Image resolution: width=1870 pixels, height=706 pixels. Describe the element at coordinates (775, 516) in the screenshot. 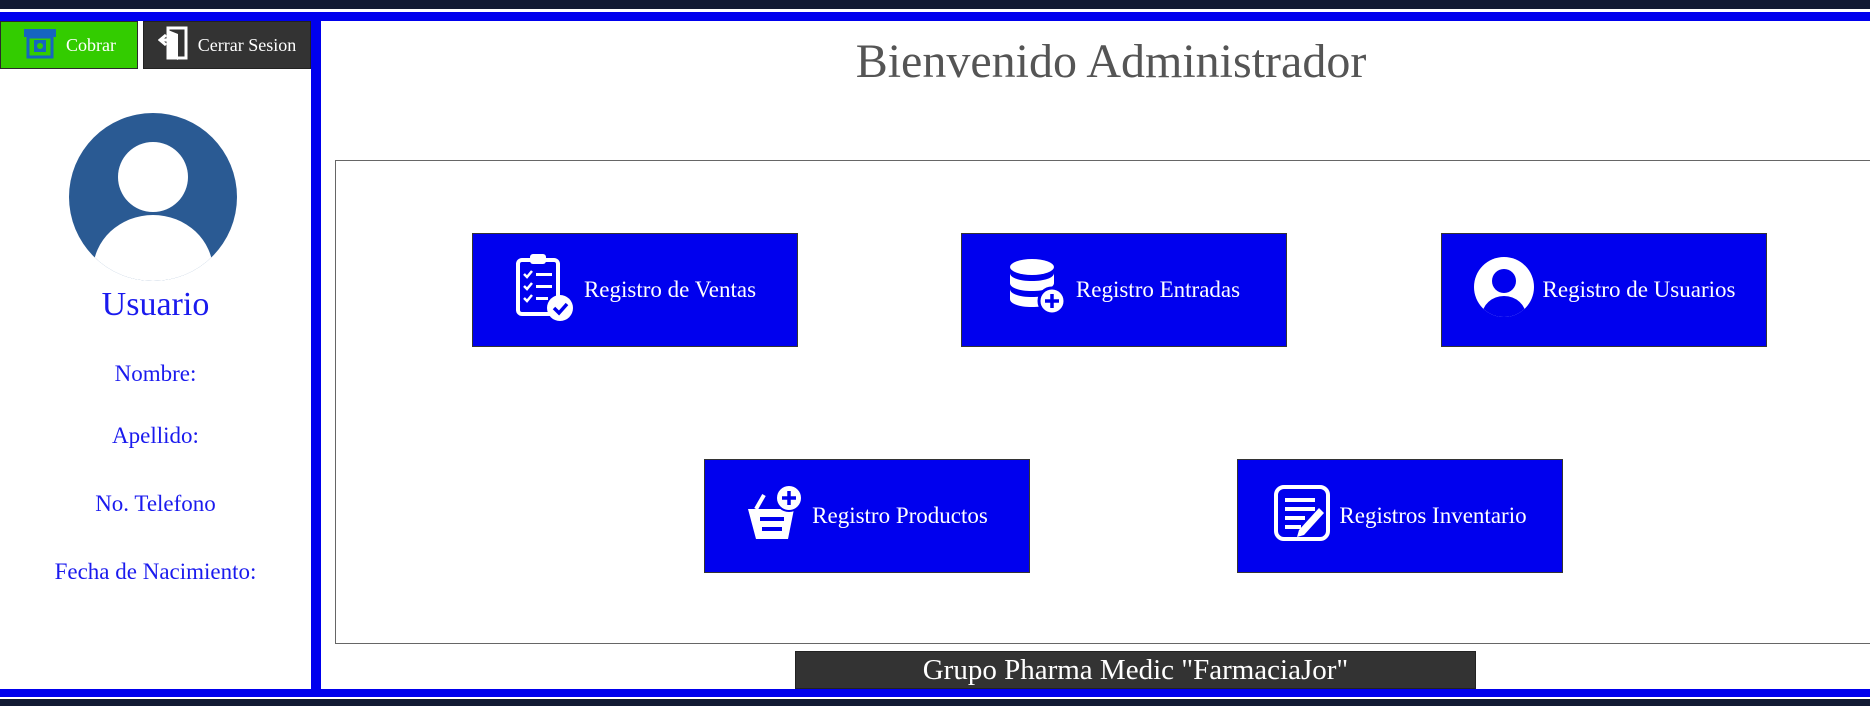

I see `basket-add-icon` at that location.